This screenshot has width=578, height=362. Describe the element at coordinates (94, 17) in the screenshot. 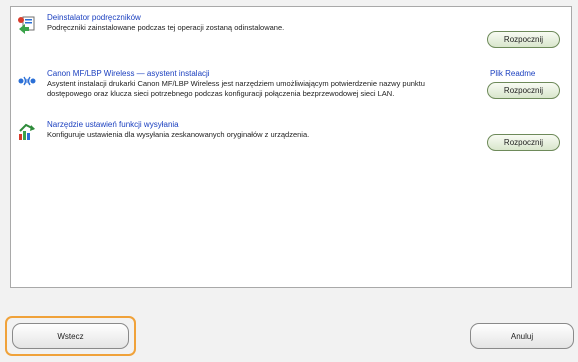

I see `tool-title-uninstaller: Deinstalator podręczników` at that location.